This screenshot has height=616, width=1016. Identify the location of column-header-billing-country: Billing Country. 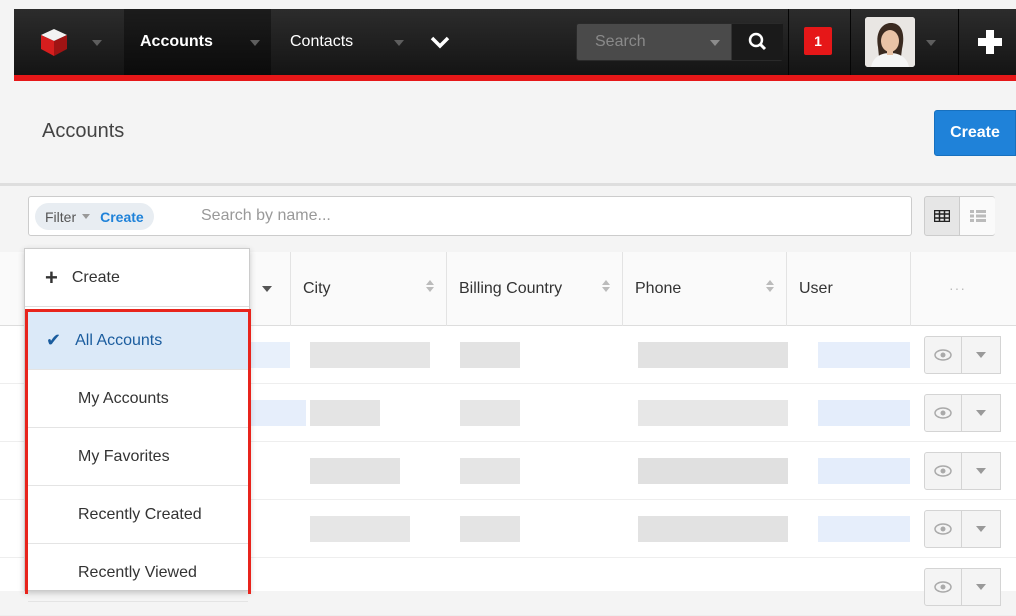
(534, 289).